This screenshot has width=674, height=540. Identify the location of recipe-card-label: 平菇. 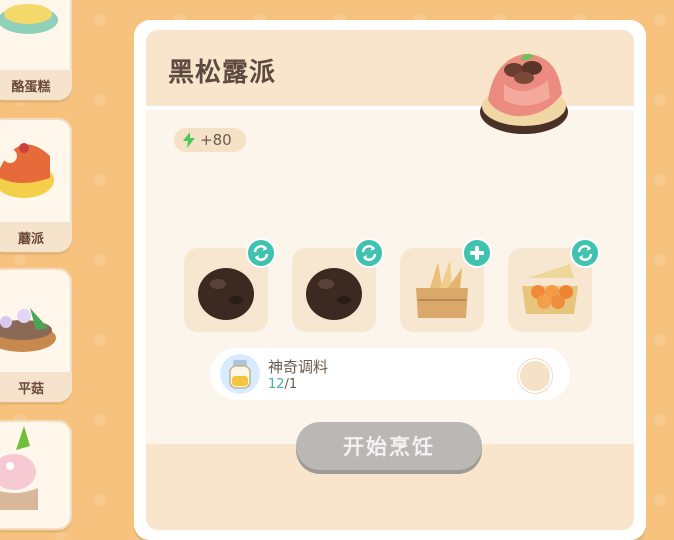
(36, 387).